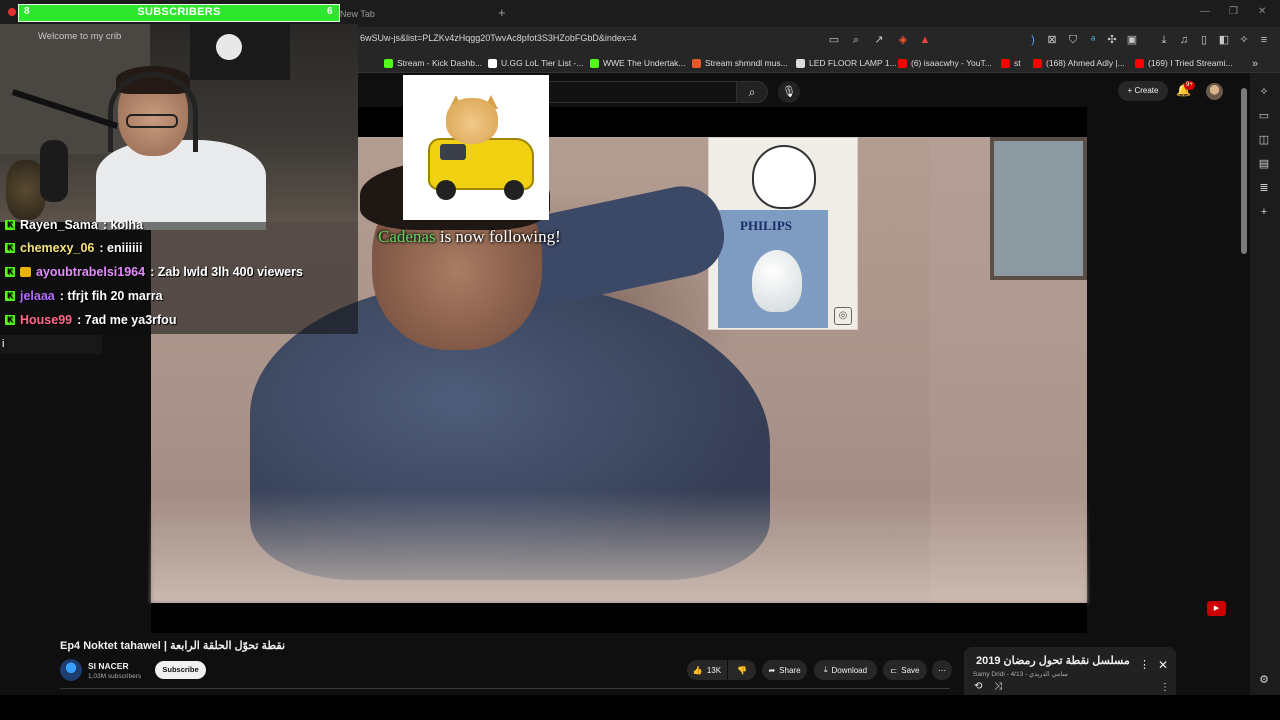 This screenshot has height=720, width=1280. What do you see at coordinates (1255, 64) in the screenshot?
I see `bookmarks-overflow-icon: »` at bounding box center [1255, 64].